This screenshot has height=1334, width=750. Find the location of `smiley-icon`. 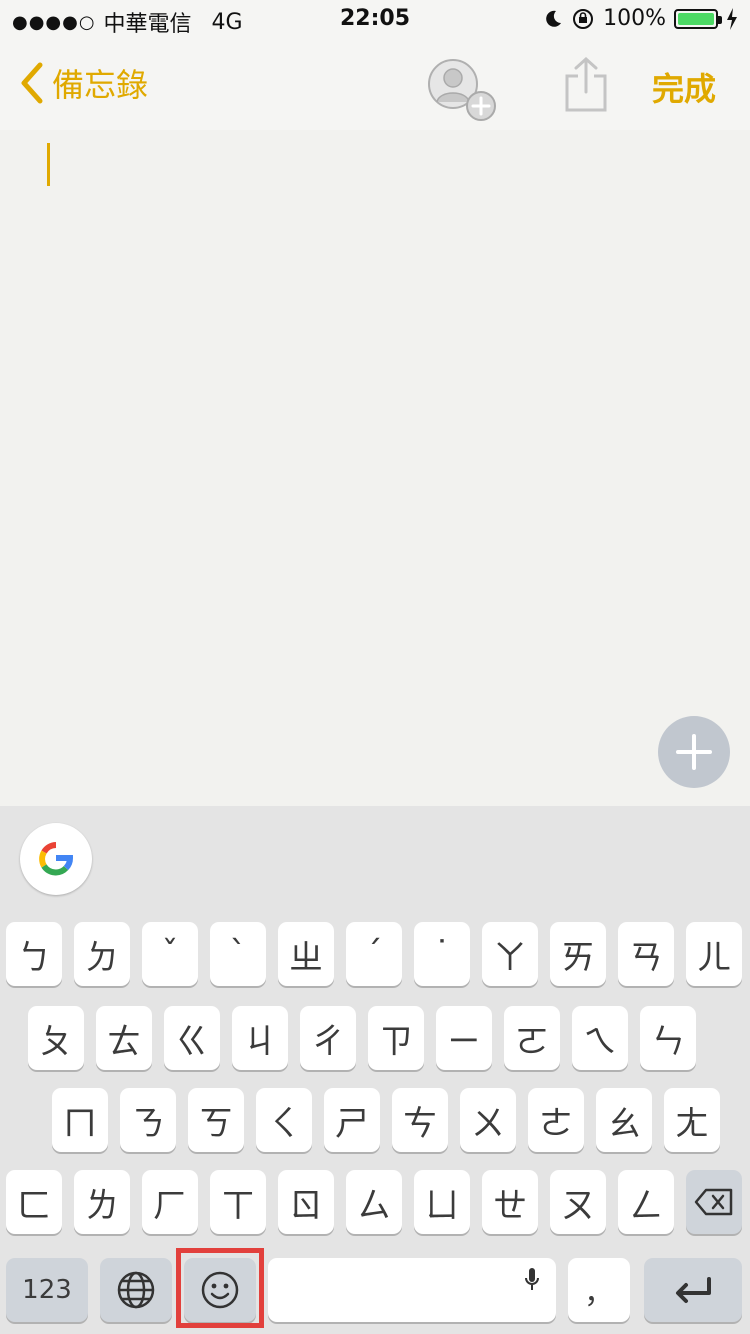

smiley-icon is located at coordinates (220, 1290).